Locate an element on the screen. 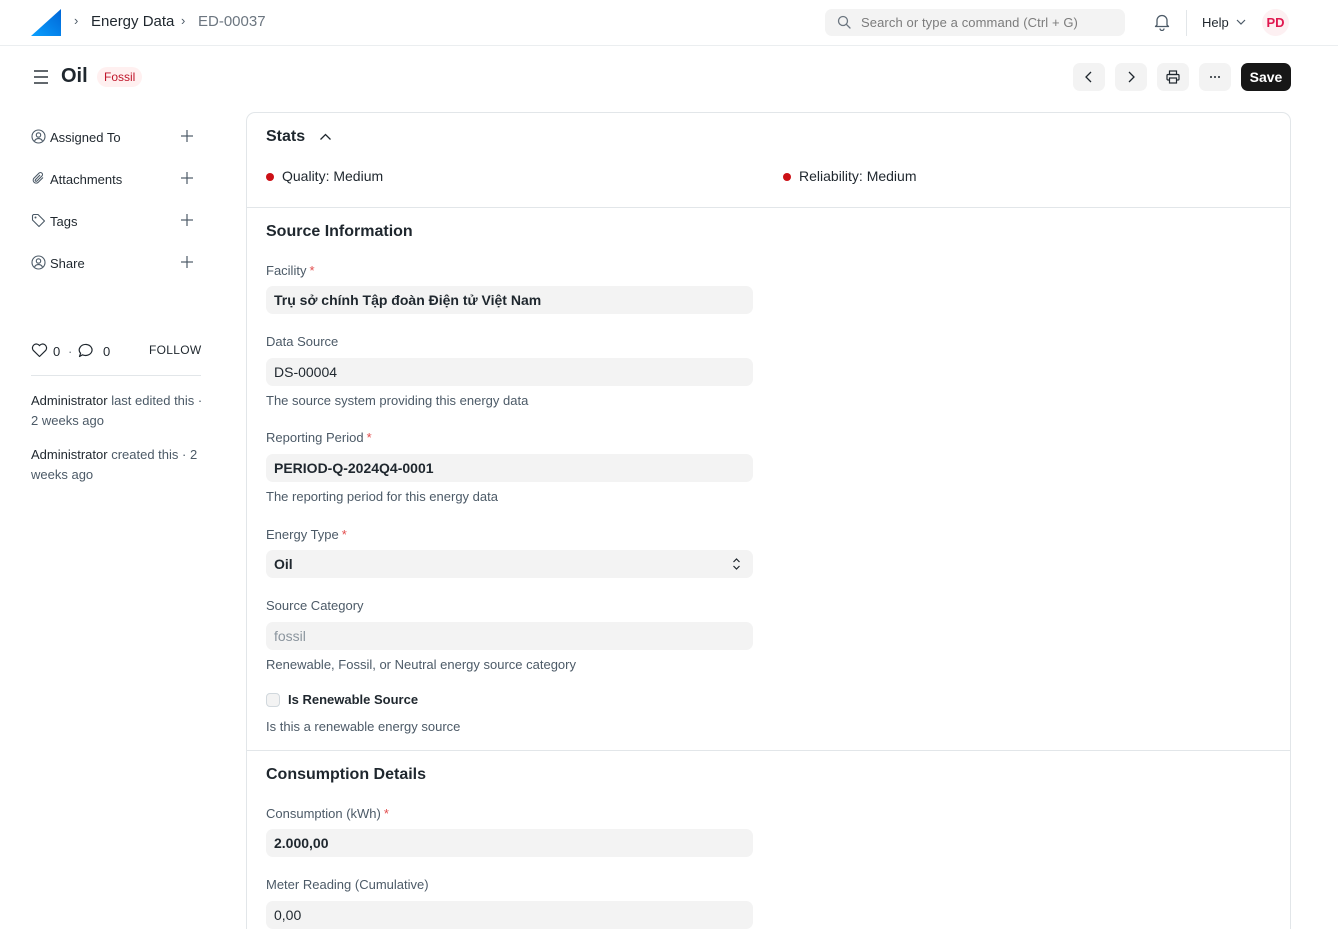 This screenshot has width=1338, height=929. reporting-period-label: Reporting Period * is located at coordinates (319, 437).